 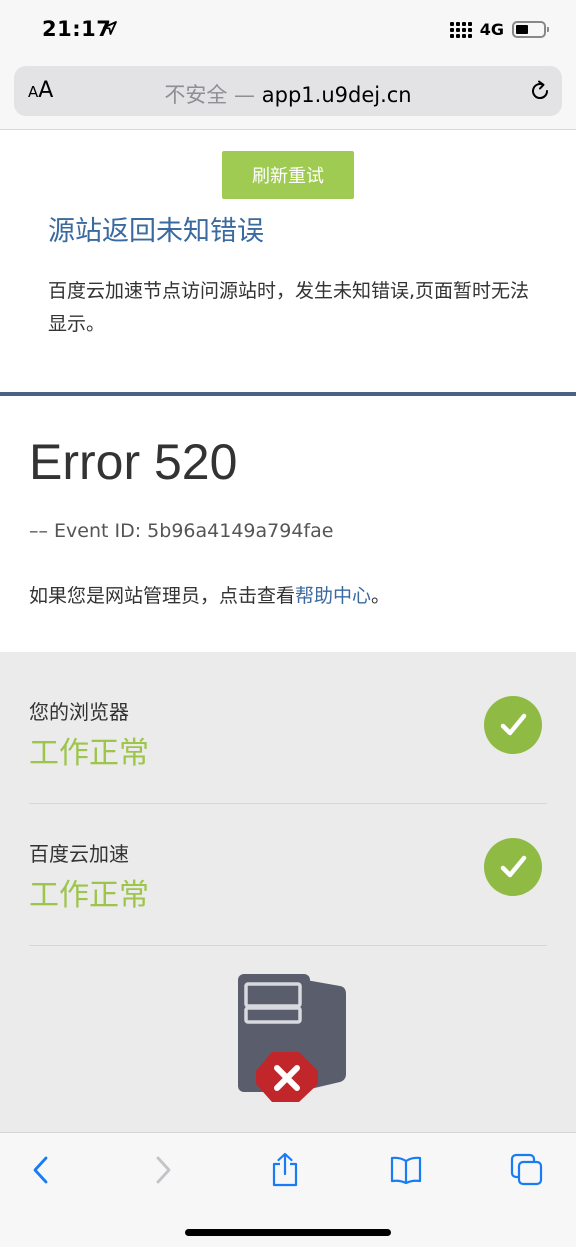 What do you see at coordinates (288, 1232) in the screenshot?
I see `home-indicator` at bounding box center [288, 1232].